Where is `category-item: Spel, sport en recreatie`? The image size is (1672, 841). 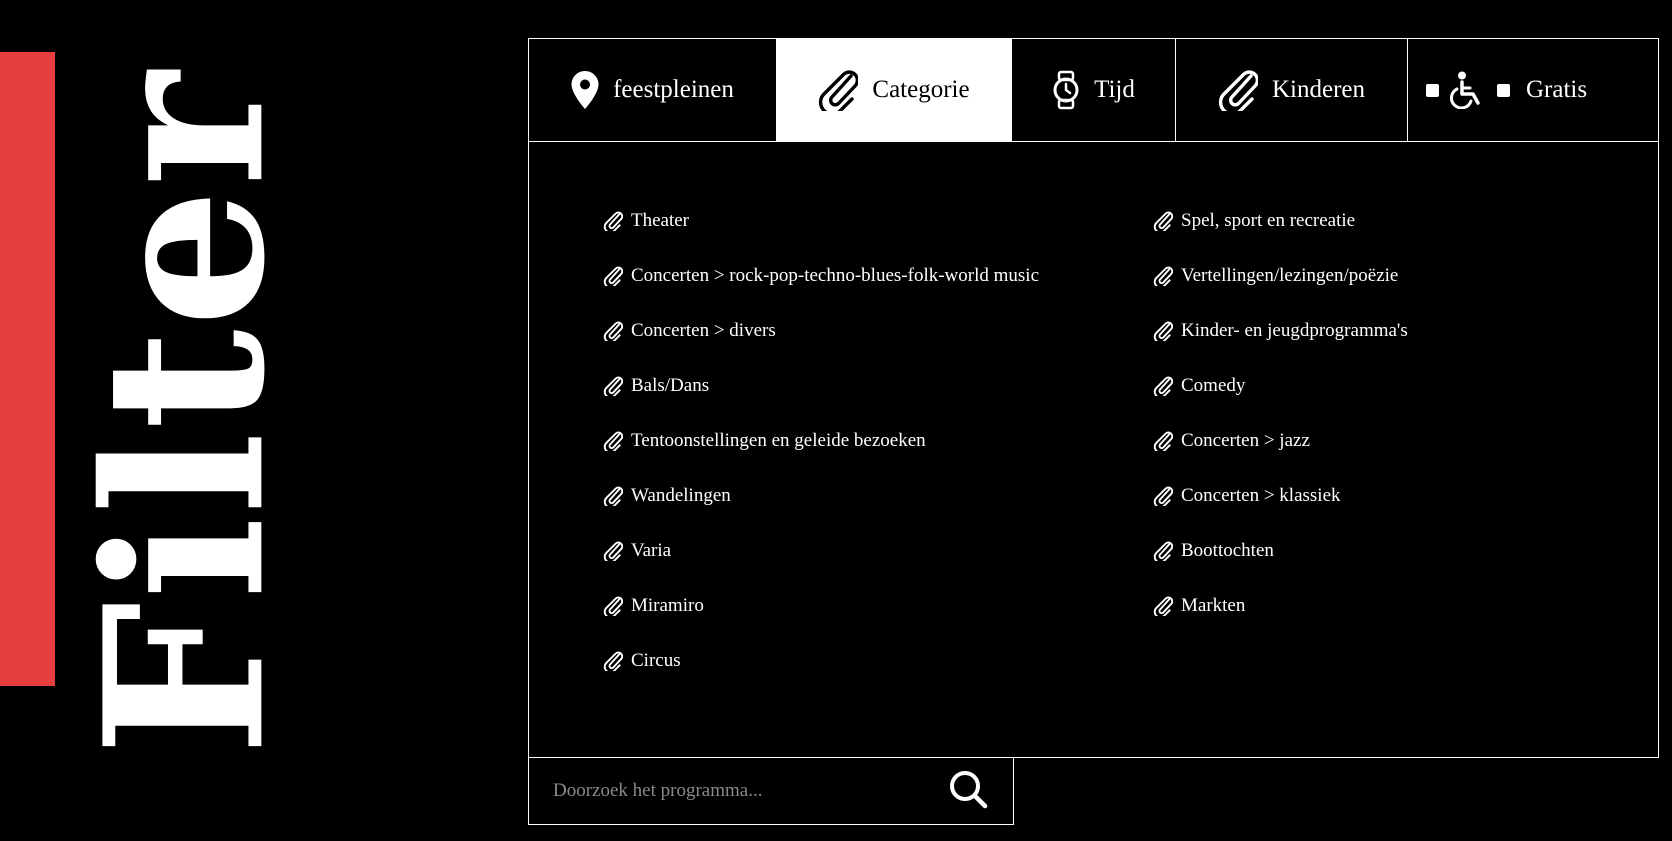
category-item: Spel, sport en recreatie is located at coordinates (1280, 220).